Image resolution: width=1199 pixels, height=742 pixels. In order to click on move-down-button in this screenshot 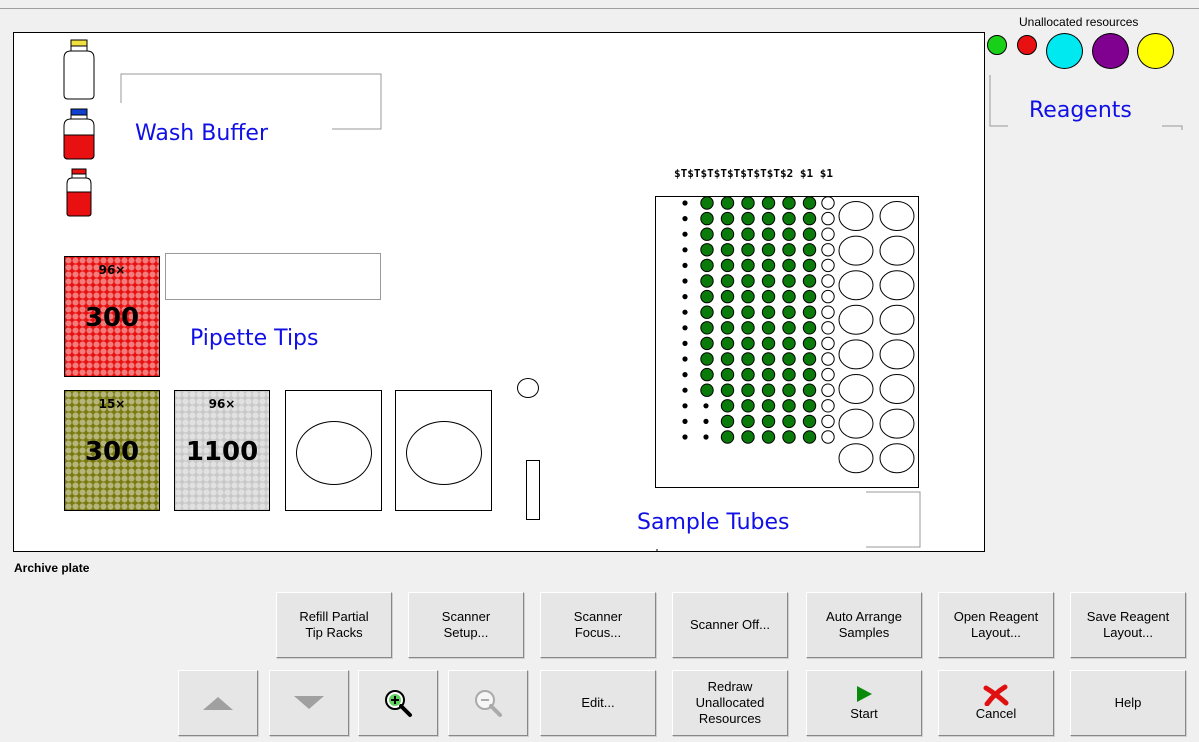, I will do `click(309, 703)`.